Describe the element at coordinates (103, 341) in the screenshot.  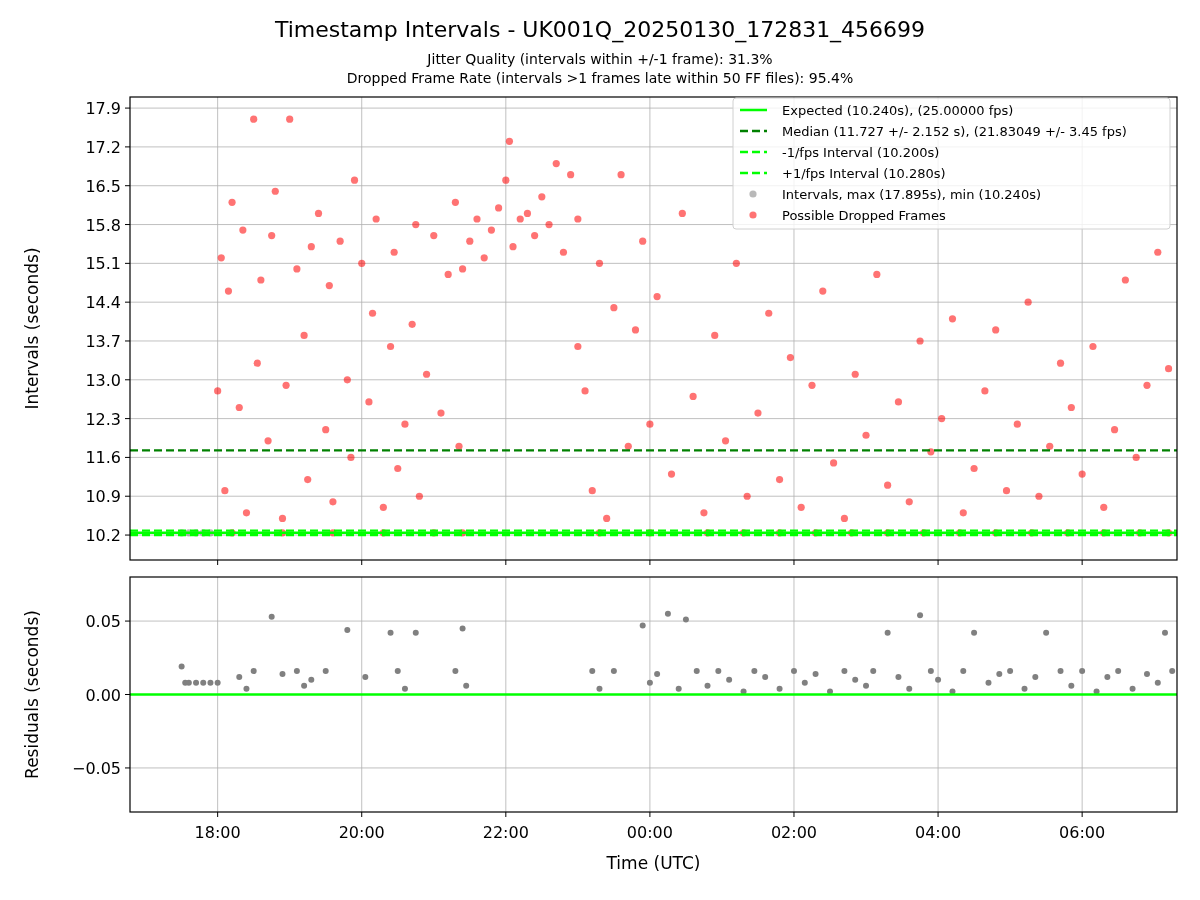
I see `axis-tick-label: 13.7` at that location.